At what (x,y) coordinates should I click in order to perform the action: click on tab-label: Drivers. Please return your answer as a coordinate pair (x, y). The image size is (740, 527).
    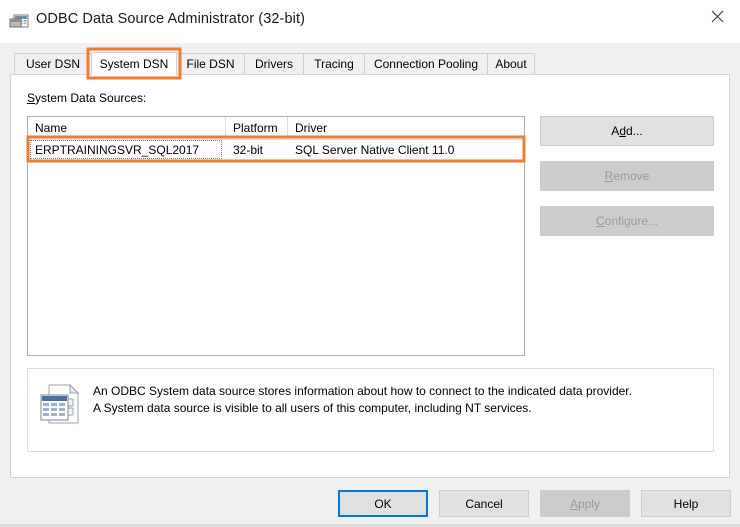
    Looking at the image, I should click on (274, 64).